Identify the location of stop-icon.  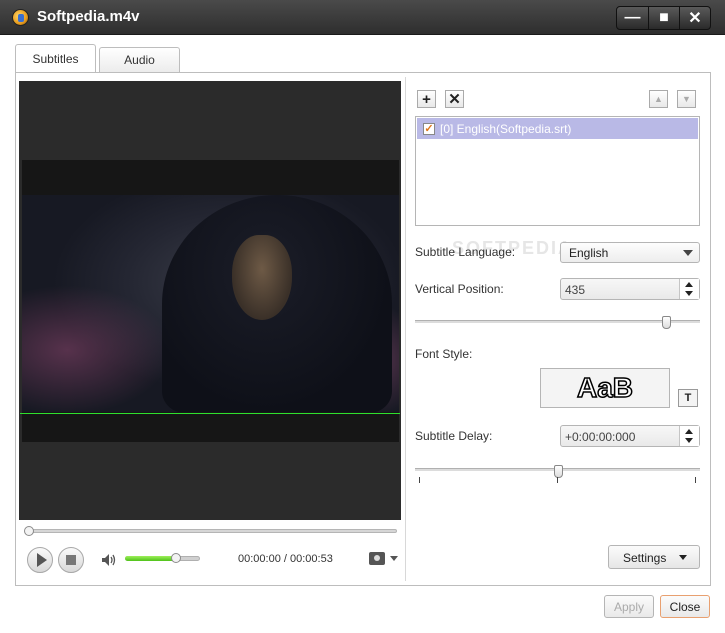
(71, 560).